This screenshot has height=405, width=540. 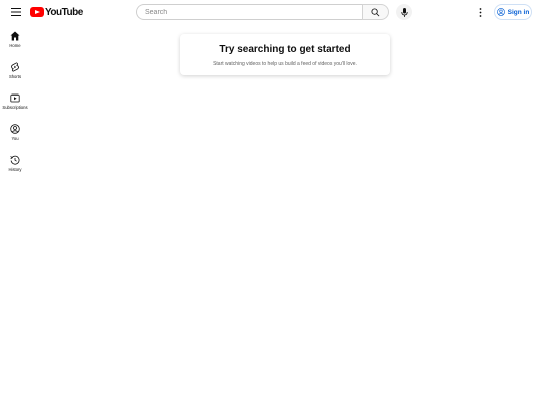 I want to click on sign-in-button: Sign in, so click(x=513, y=12).